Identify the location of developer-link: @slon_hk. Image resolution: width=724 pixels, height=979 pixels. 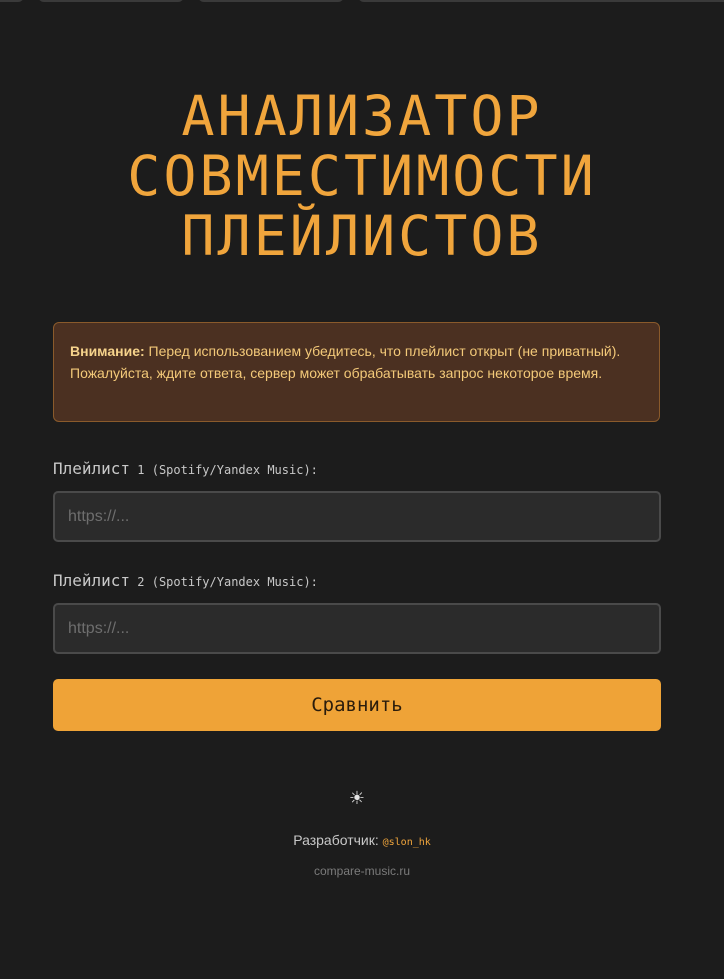
(407, 842).